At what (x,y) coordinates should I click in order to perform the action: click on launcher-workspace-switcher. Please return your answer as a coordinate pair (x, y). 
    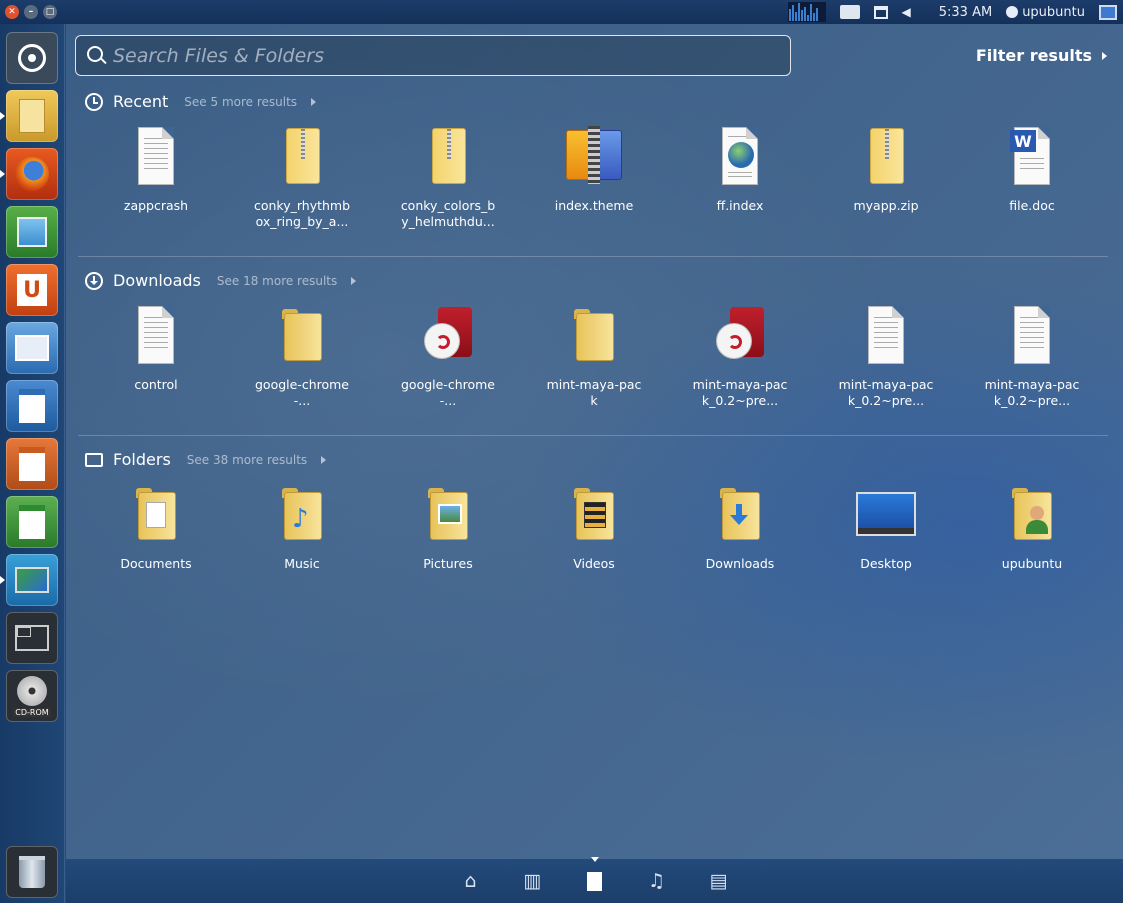
    Looking at the image, I should click on (32, 638).